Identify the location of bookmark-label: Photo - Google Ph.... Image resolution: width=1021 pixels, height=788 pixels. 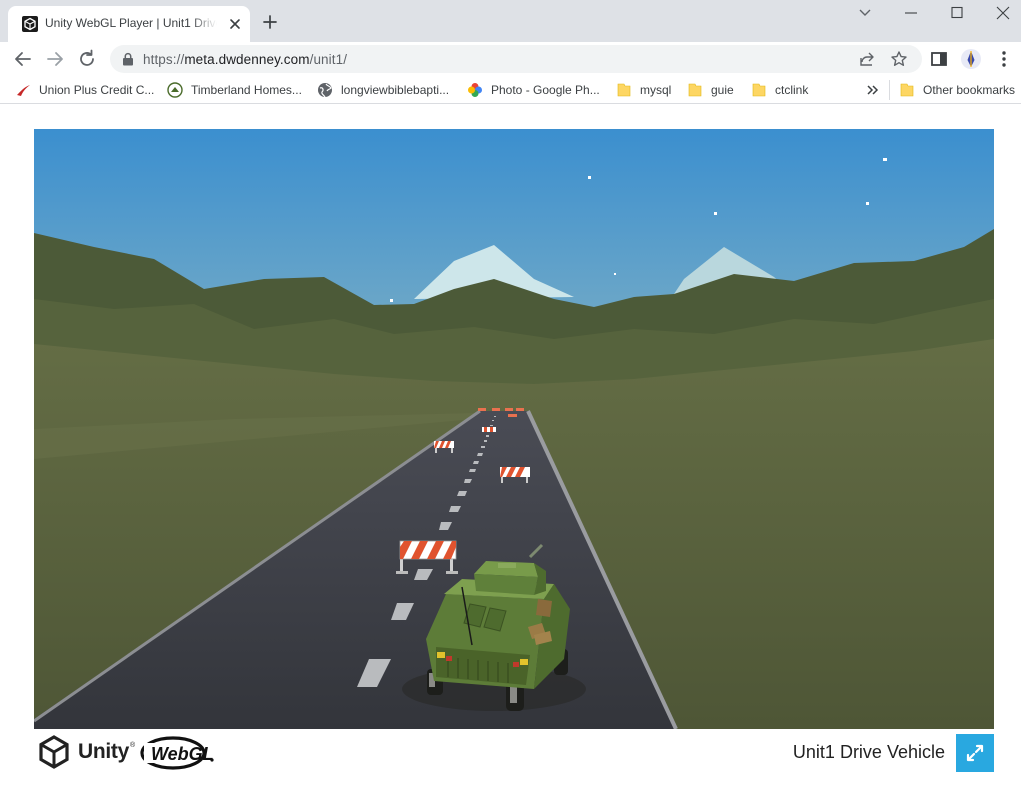
(545, 90).